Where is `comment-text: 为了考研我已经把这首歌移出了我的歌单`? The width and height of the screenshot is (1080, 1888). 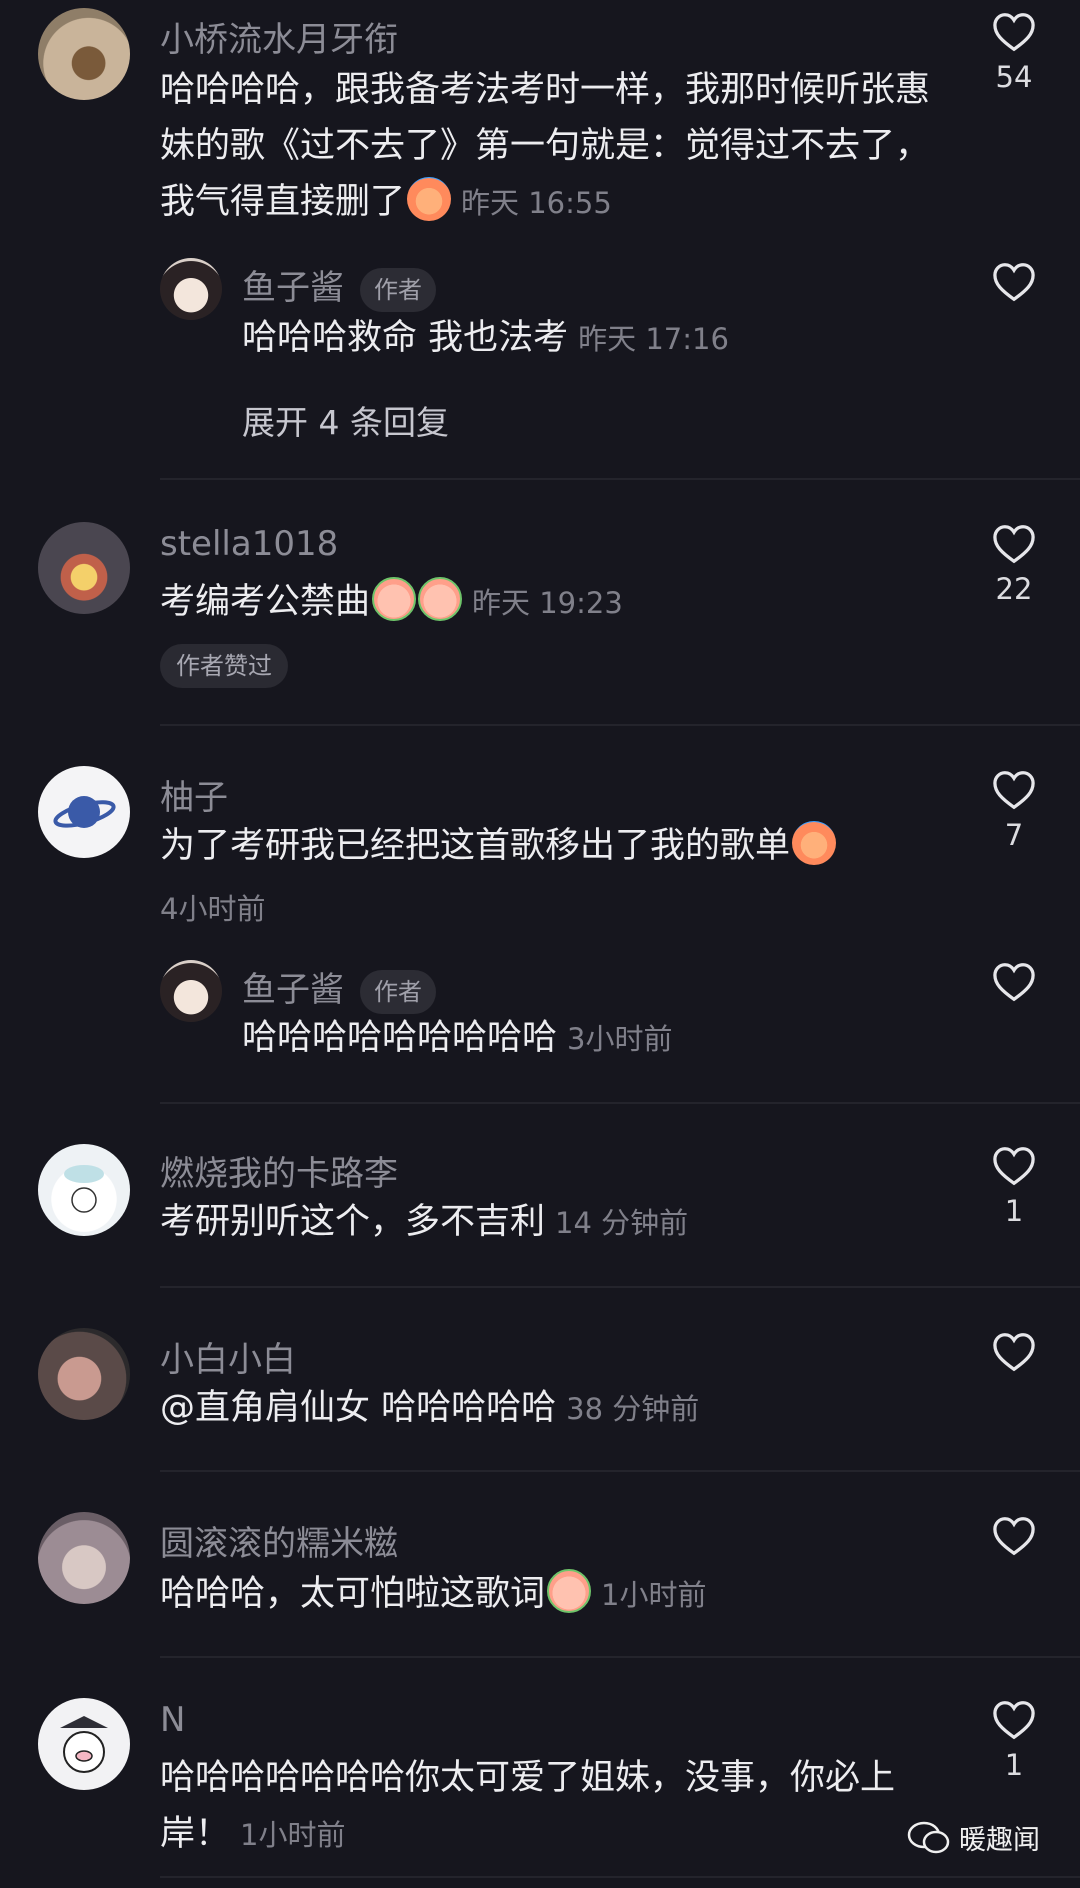 comment-text: 为了考研我已经把这首歌移出了我的歌单 is located at coordinates (498, 846).